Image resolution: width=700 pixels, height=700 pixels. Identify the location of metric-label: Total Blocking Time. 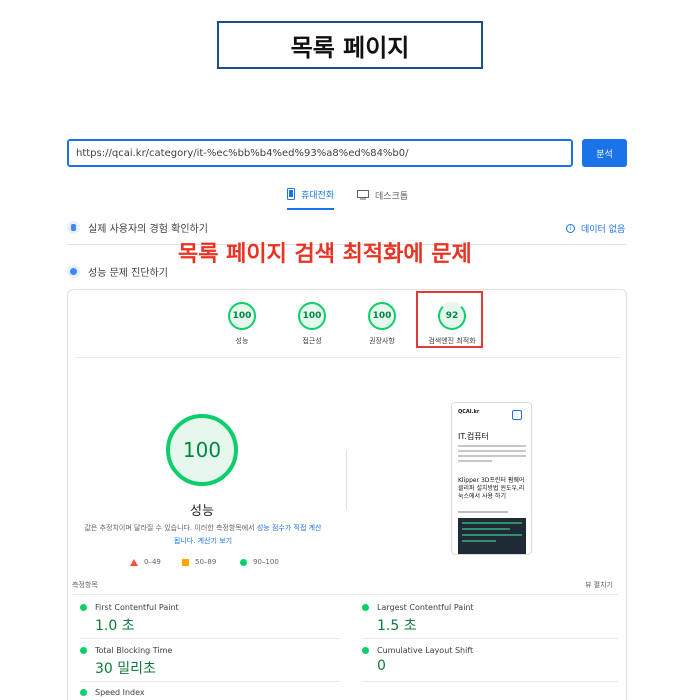
(134, 650).